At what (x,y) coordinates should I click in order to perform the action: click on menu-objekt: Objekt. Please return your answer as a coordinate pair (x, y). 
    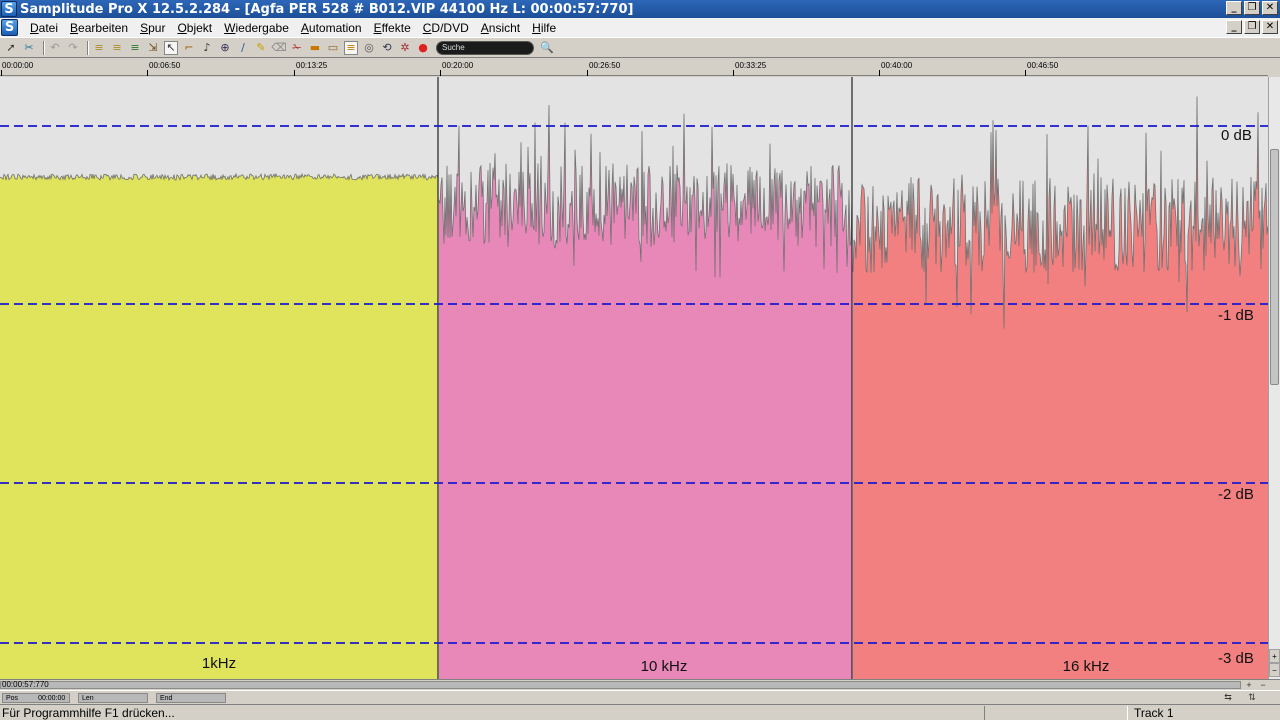
    Looking at the image, I should click on (194, 28).